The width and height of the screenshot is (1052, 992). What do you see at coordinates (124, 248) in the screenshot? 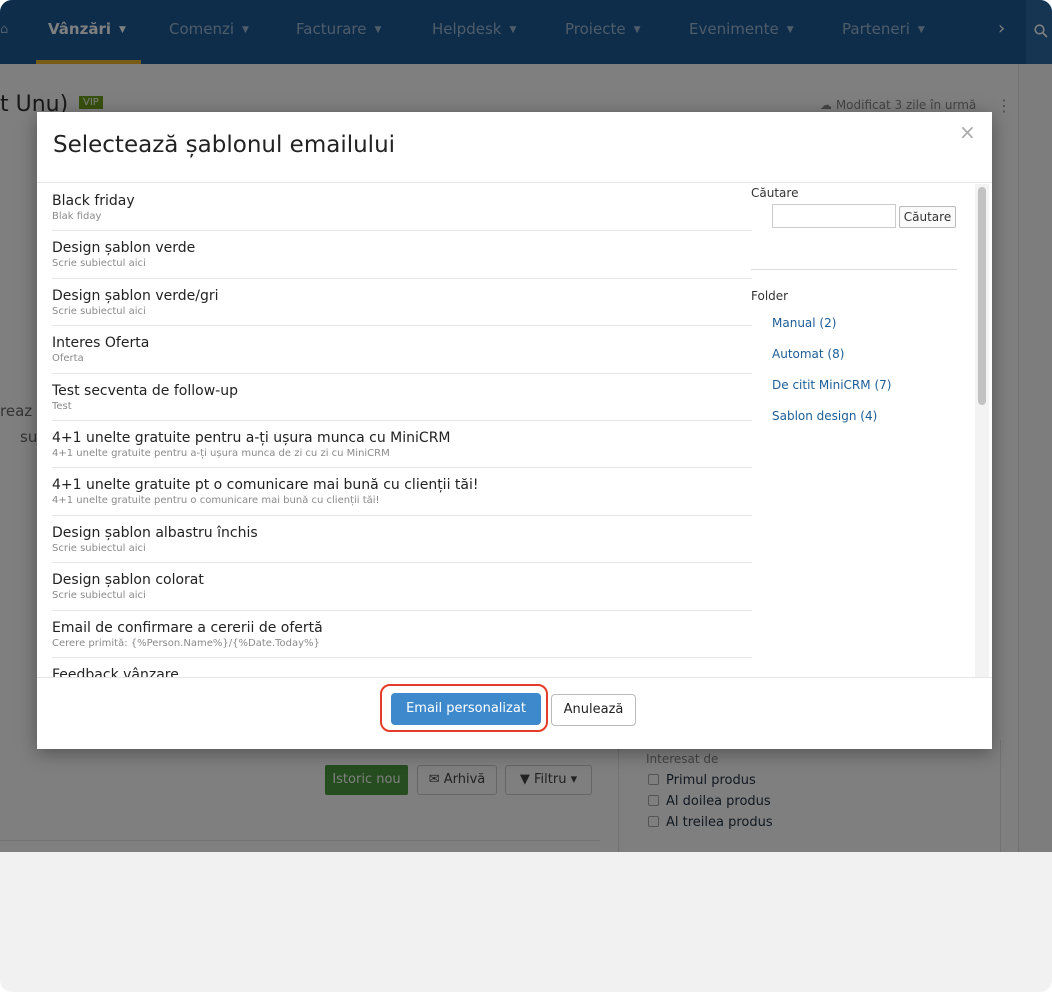
I see `template-name: Design șablon verde` at bounding box center [124, 248].